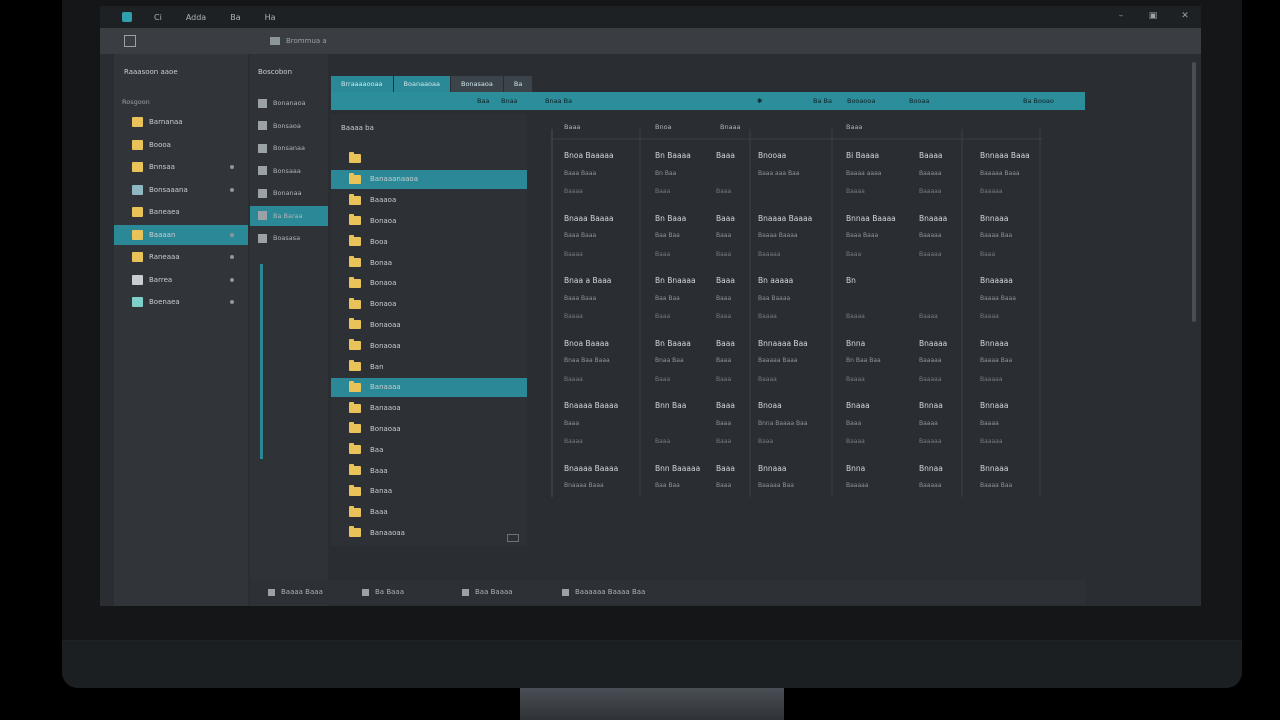  I want to click on location-item: Bonsanaa, so click(289, 148).